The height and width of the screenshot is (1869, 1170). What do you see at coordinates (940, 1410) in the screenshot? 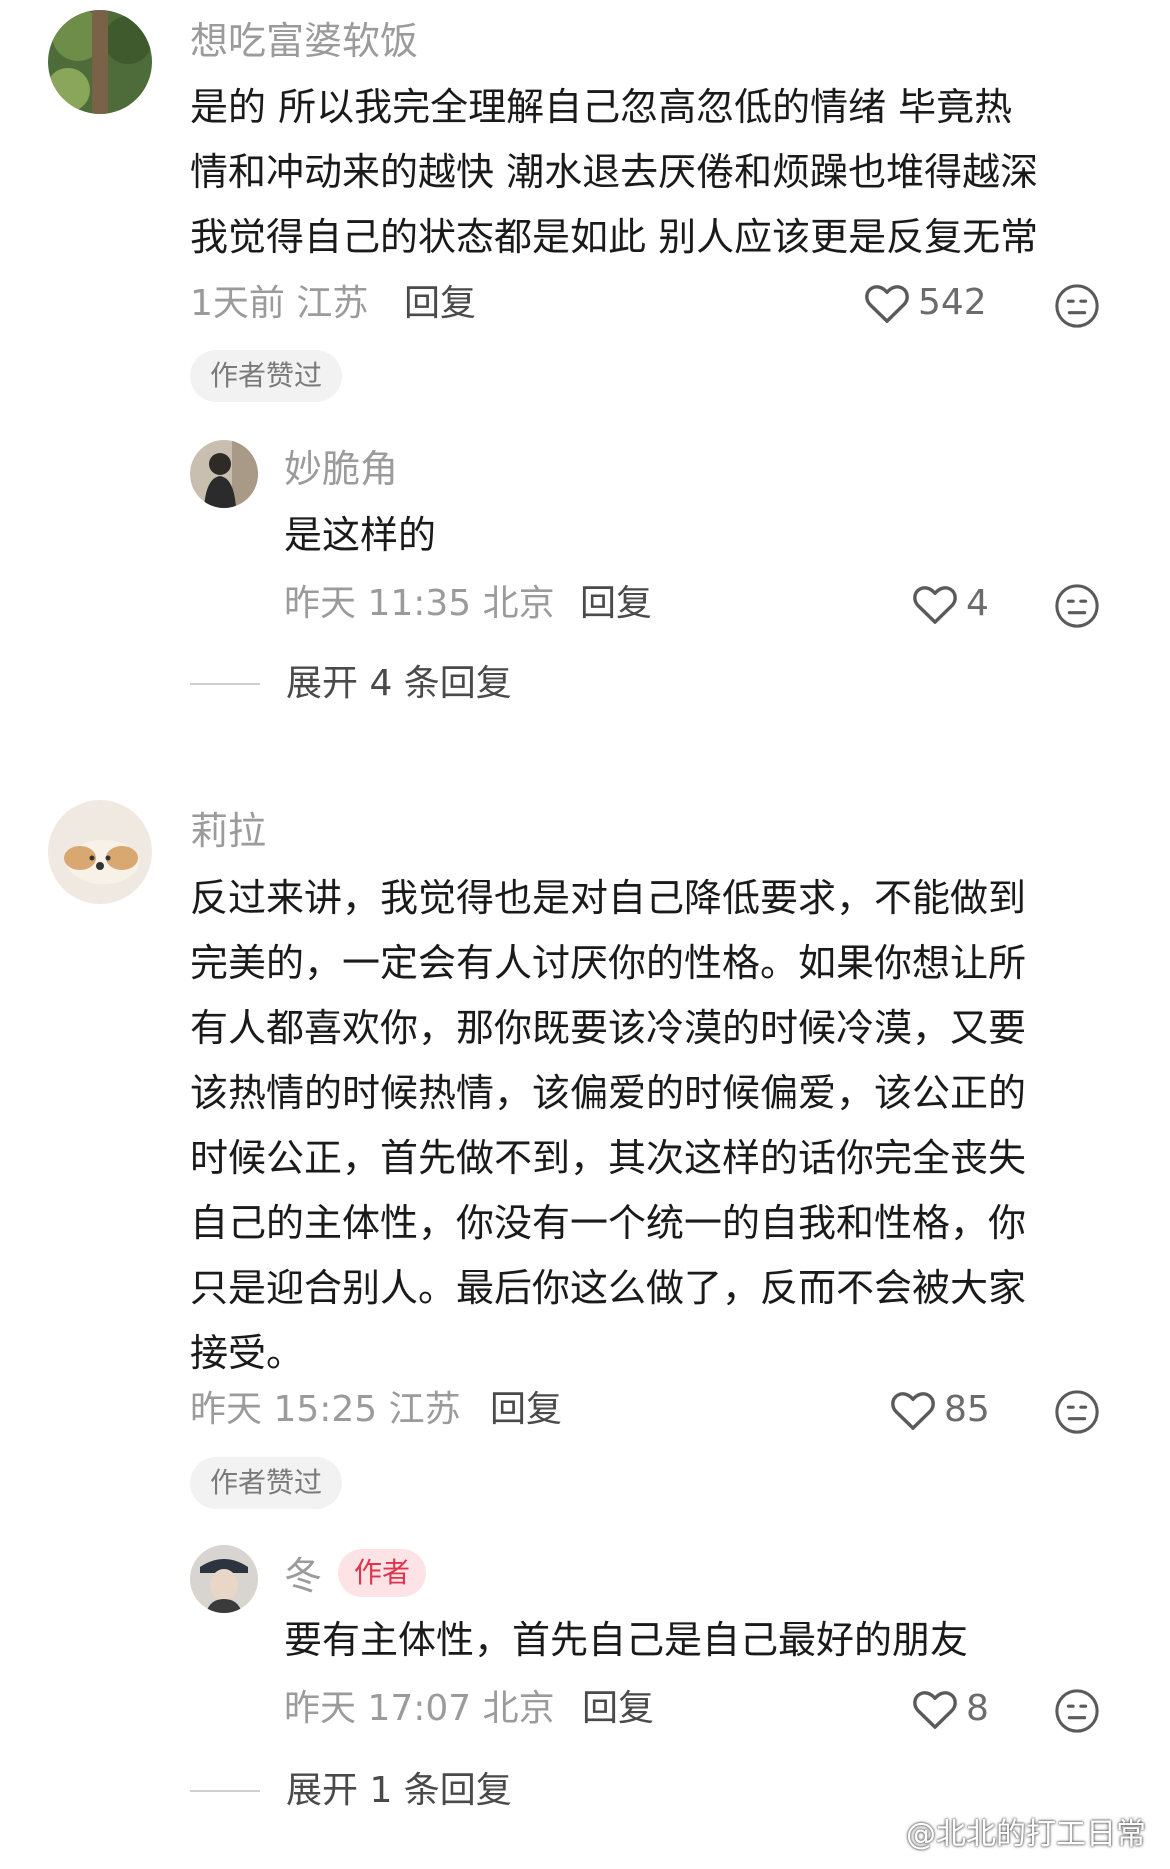
I see `like-button: 85` at bounding box center [940, 1410].